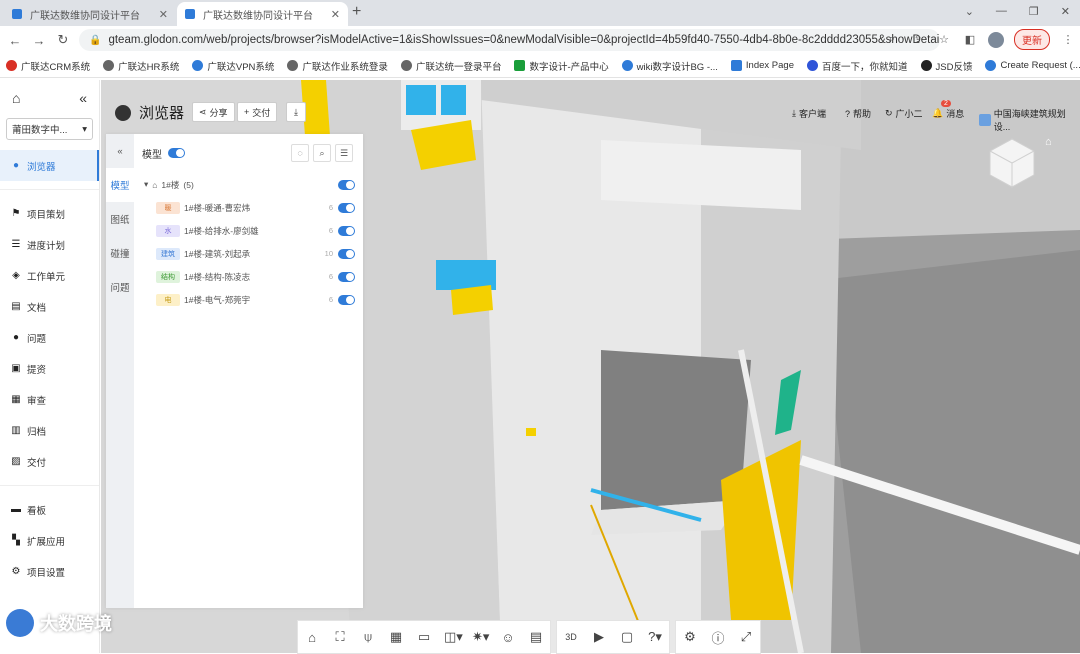 The width and height of the screenshot is (1080, 654). What do you see at coordinates (49, 461) in the screenshot?
I see `sidebar-item-delivery: ▨ 交付` at bounding box center [49, 461].